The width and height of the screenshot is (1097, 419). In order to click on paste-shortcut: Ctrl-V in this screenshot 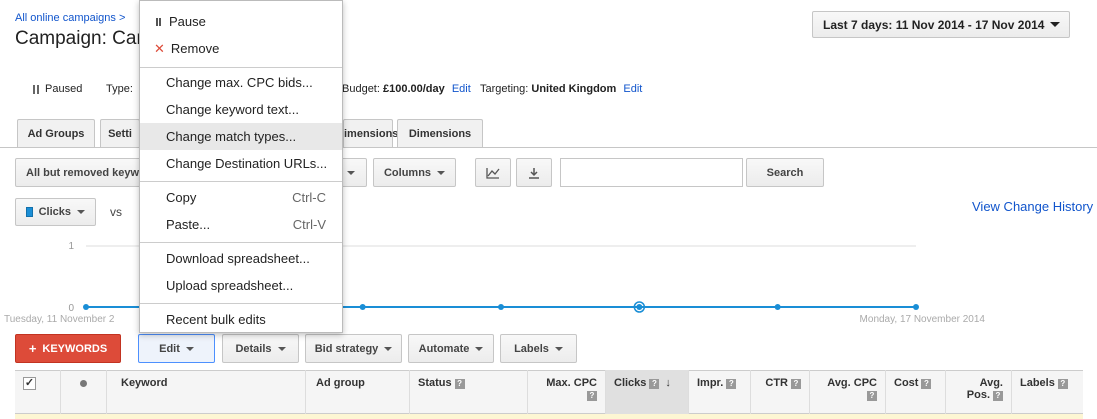, I will do `click(309, 224)`.